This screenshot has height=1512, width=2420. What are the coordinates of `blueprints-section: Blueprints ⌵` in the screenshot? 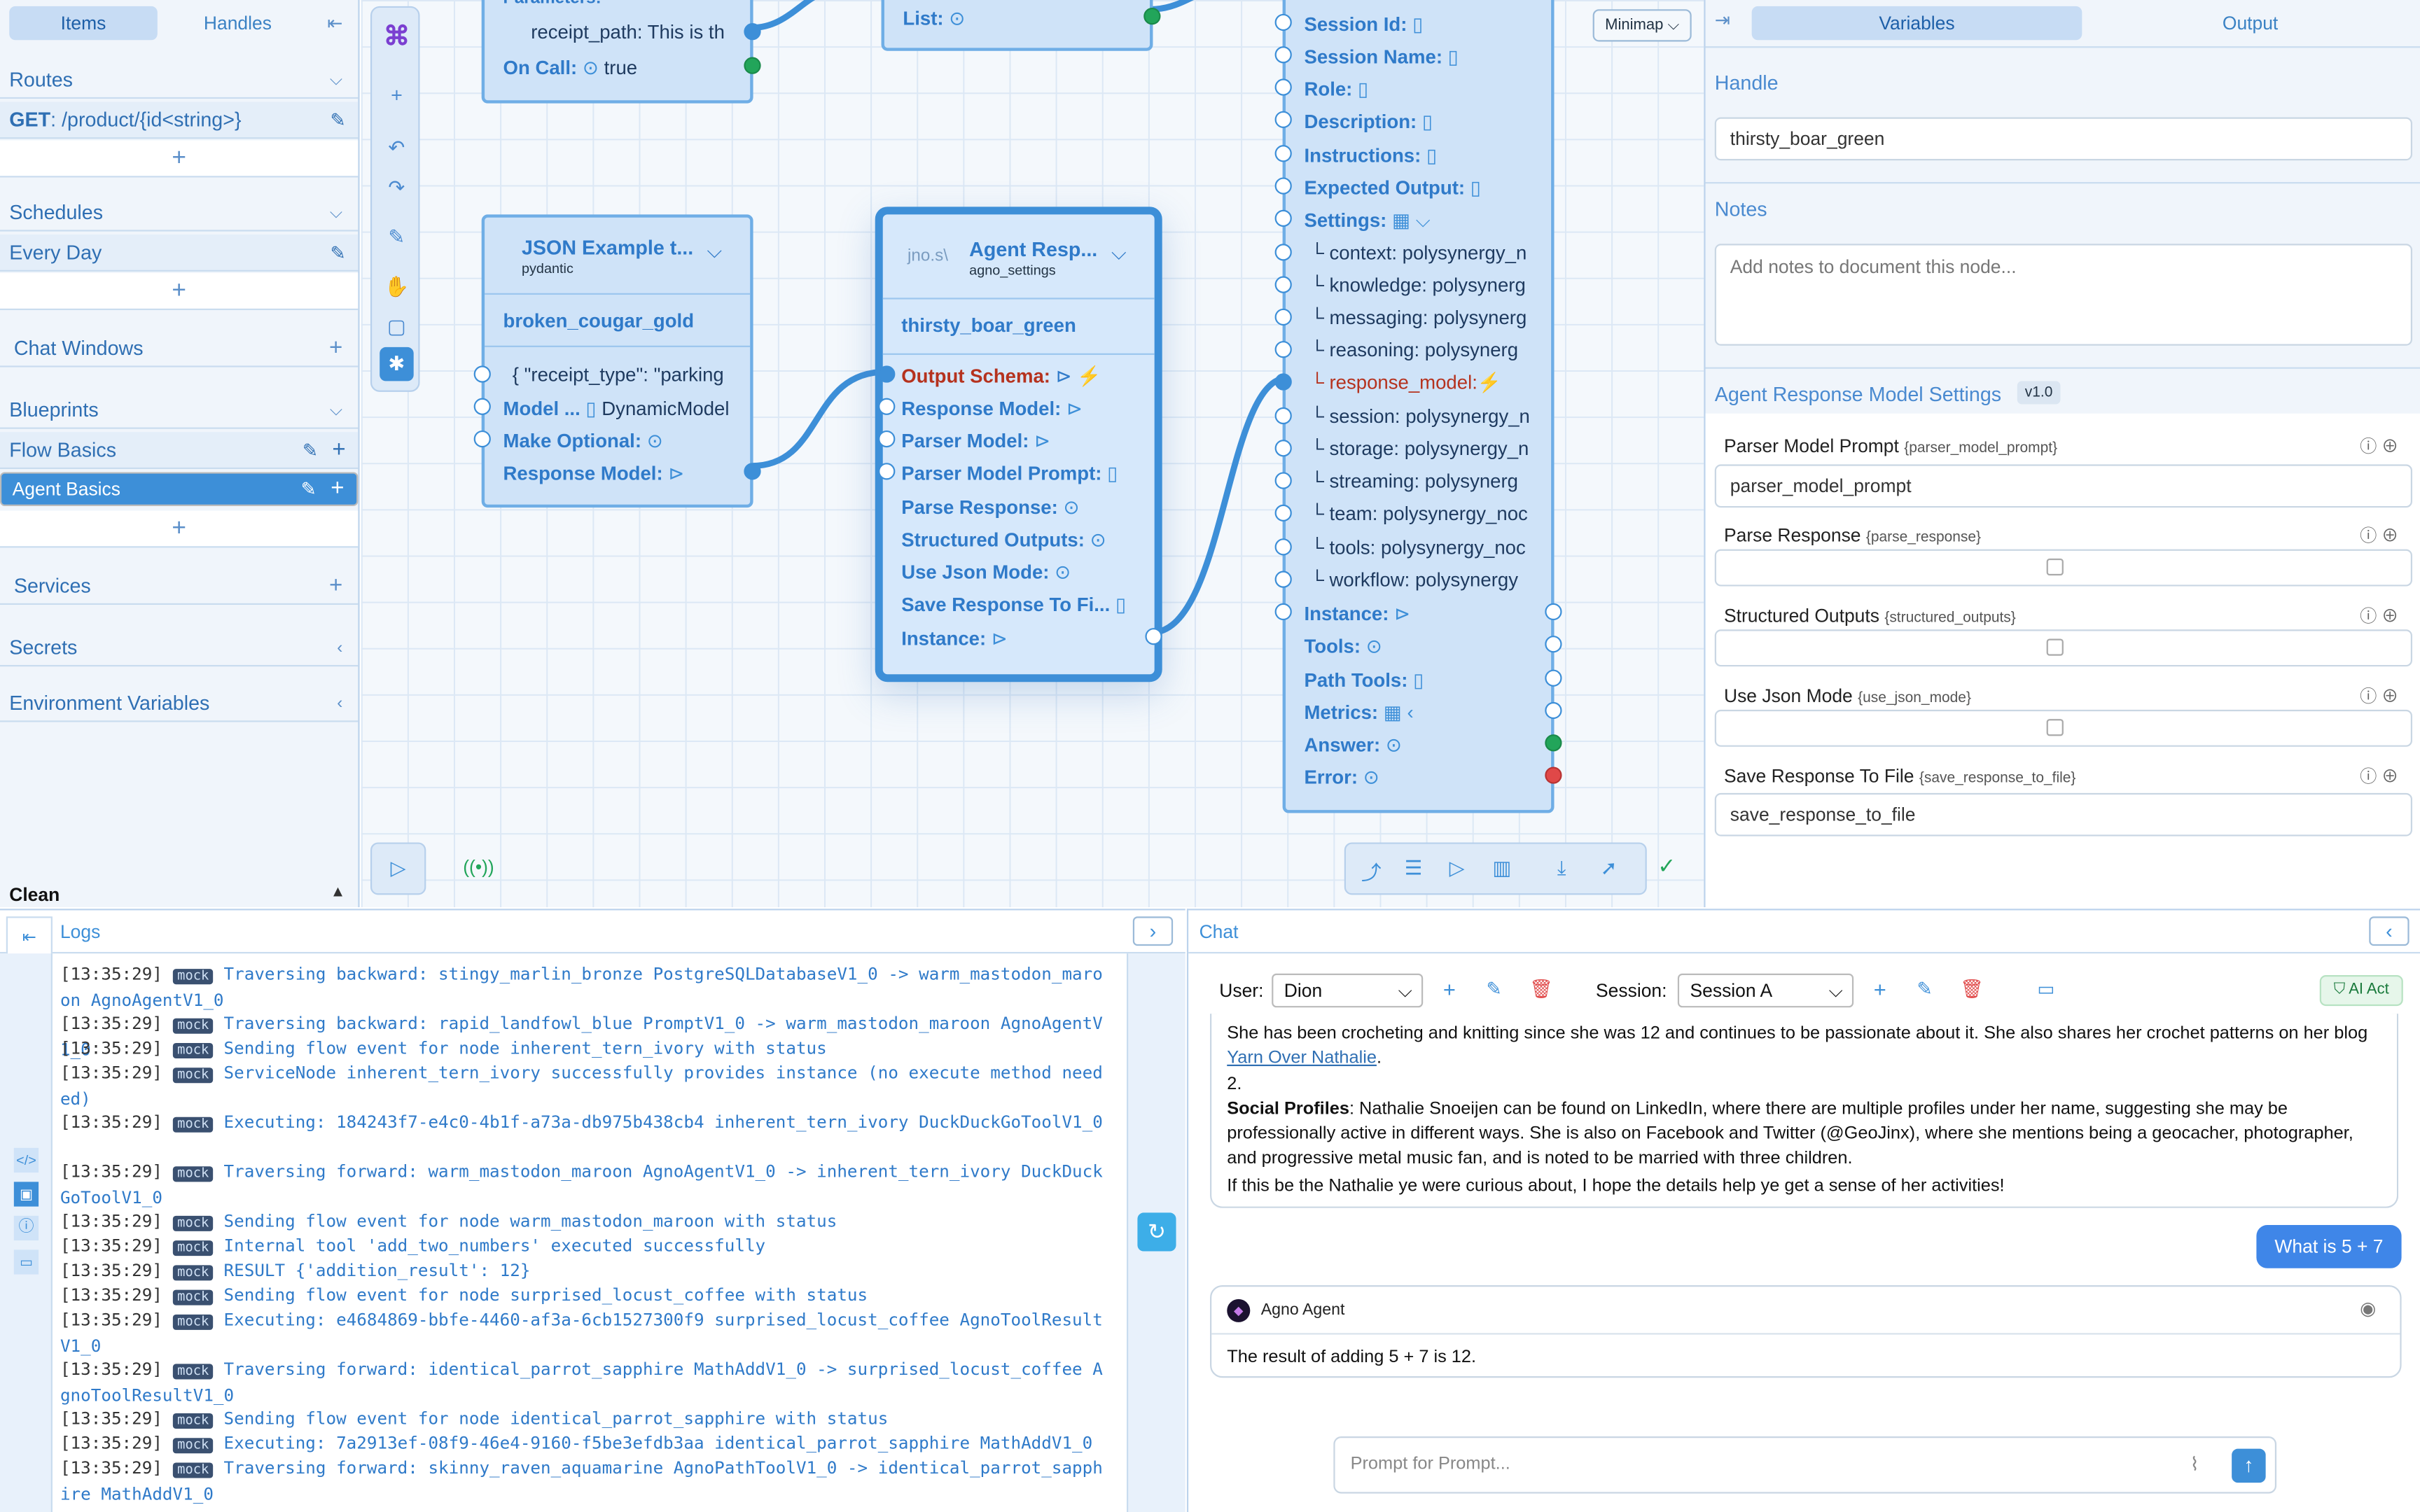 It's located at (180, 410).